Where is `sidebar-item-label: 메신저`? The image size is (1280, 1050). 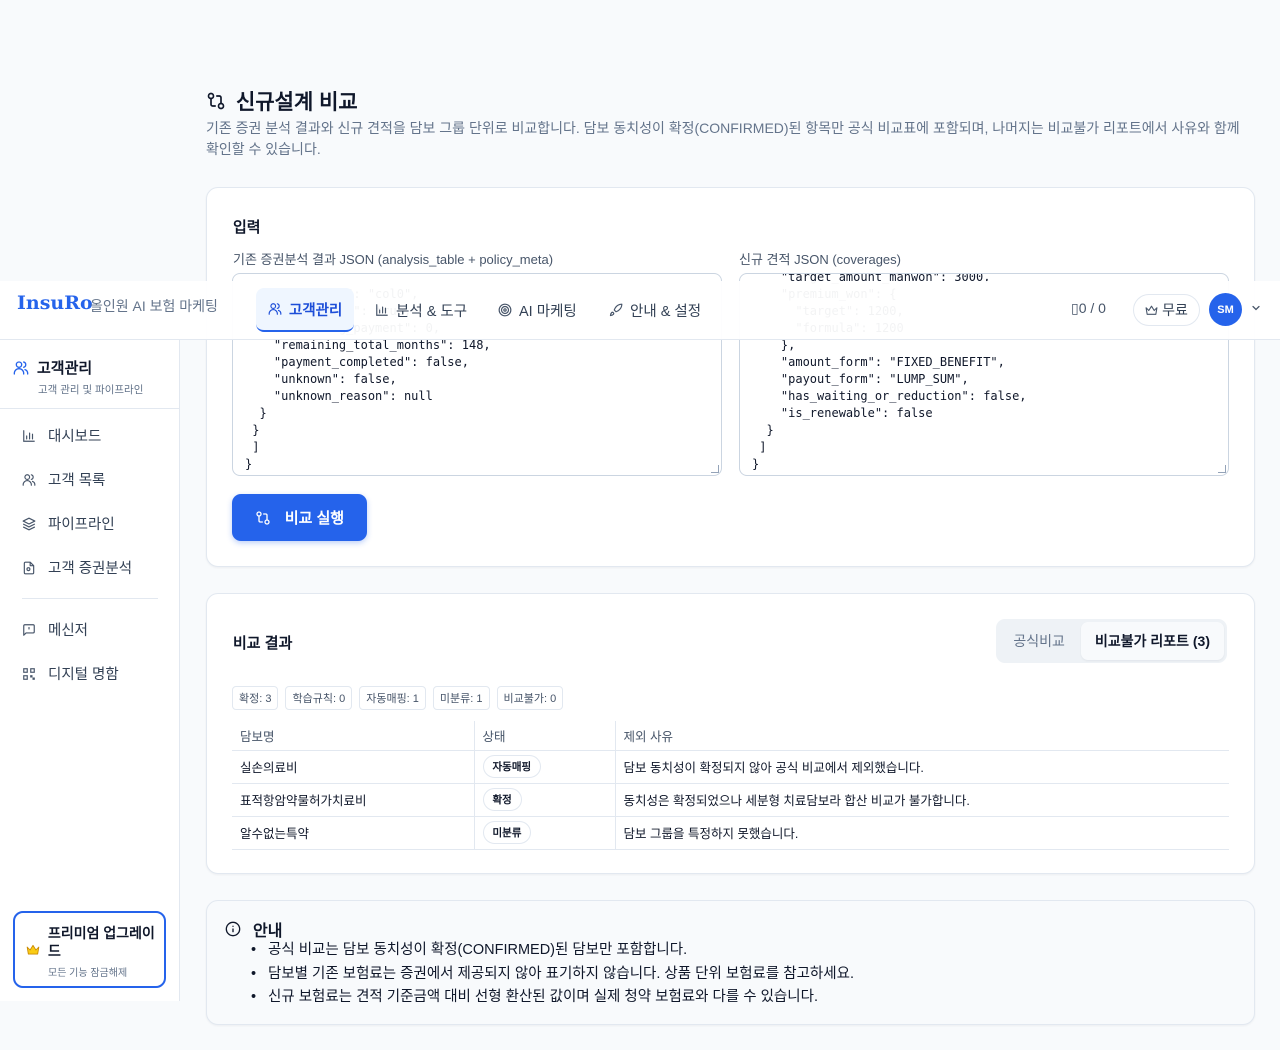 sidebar-item-label: 메신저 is located at coordinates (68, 631).